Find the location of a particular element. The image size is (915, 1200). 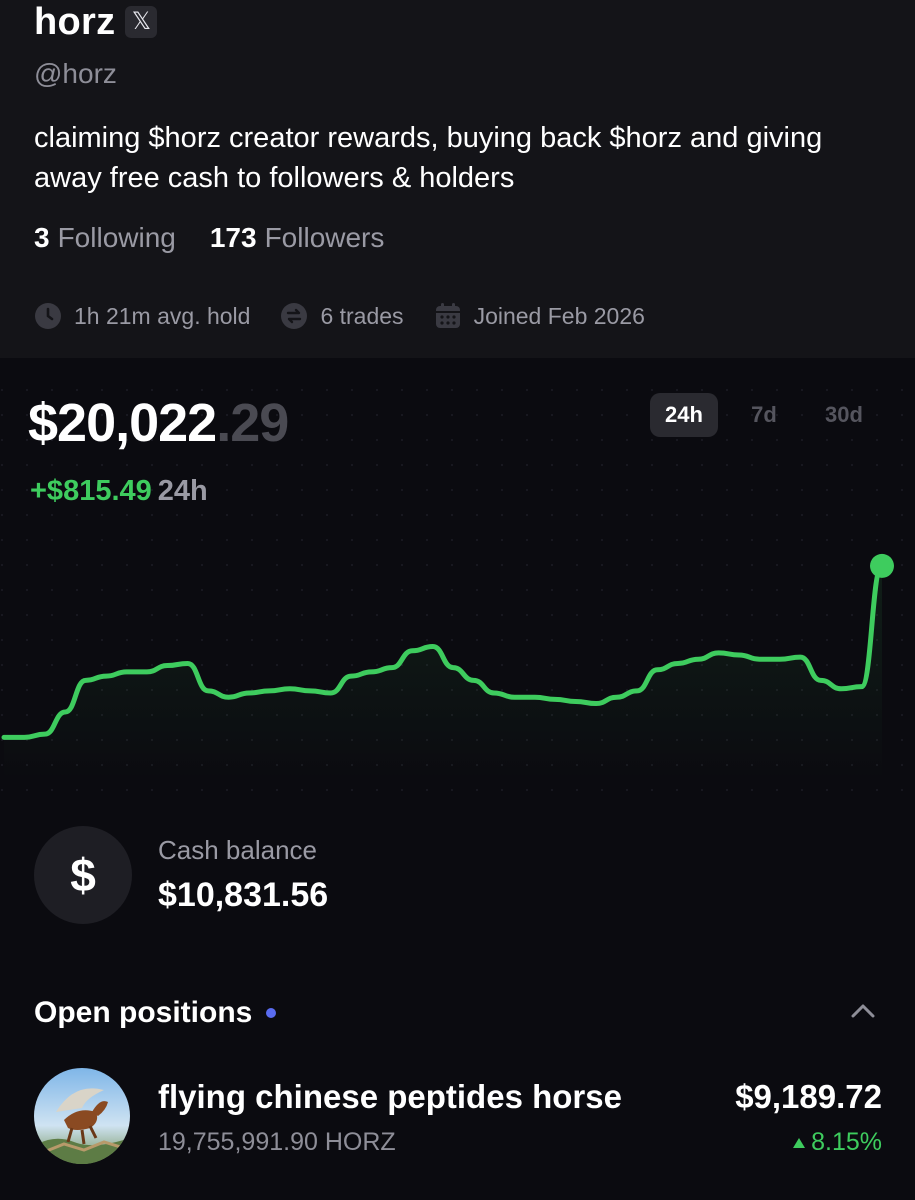

token-avatar is located at coordinates (82, 1116).